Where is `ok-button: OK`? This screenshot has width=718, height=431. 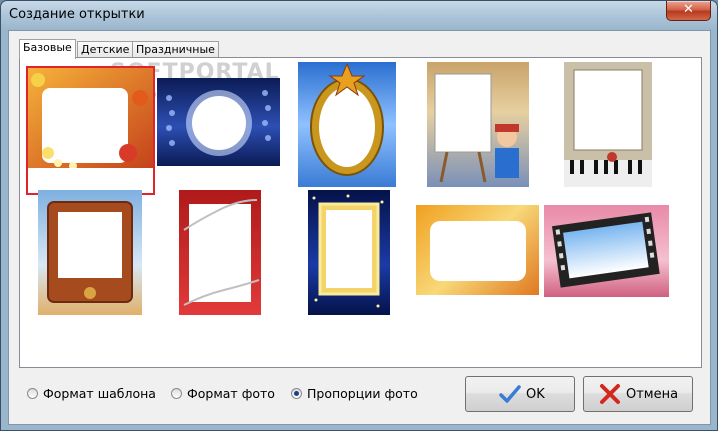
ok-button: OK is located at coordinates (520, 394).